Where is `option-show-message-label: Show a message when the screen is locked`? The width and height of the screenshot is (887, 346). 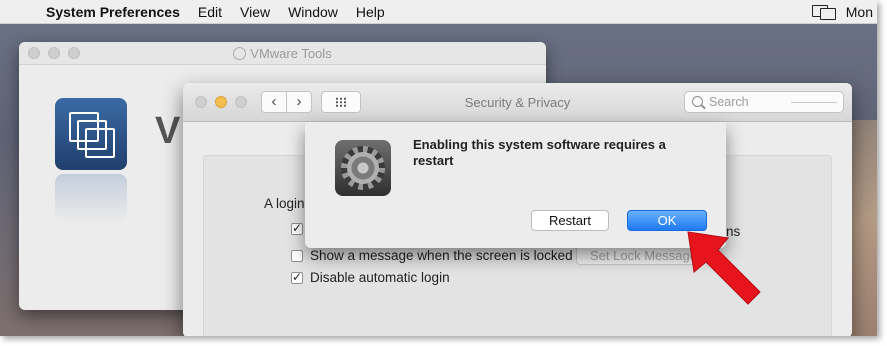
option-show-message-label: Show a message when the screen is locked is located at coordinates (441, 255).